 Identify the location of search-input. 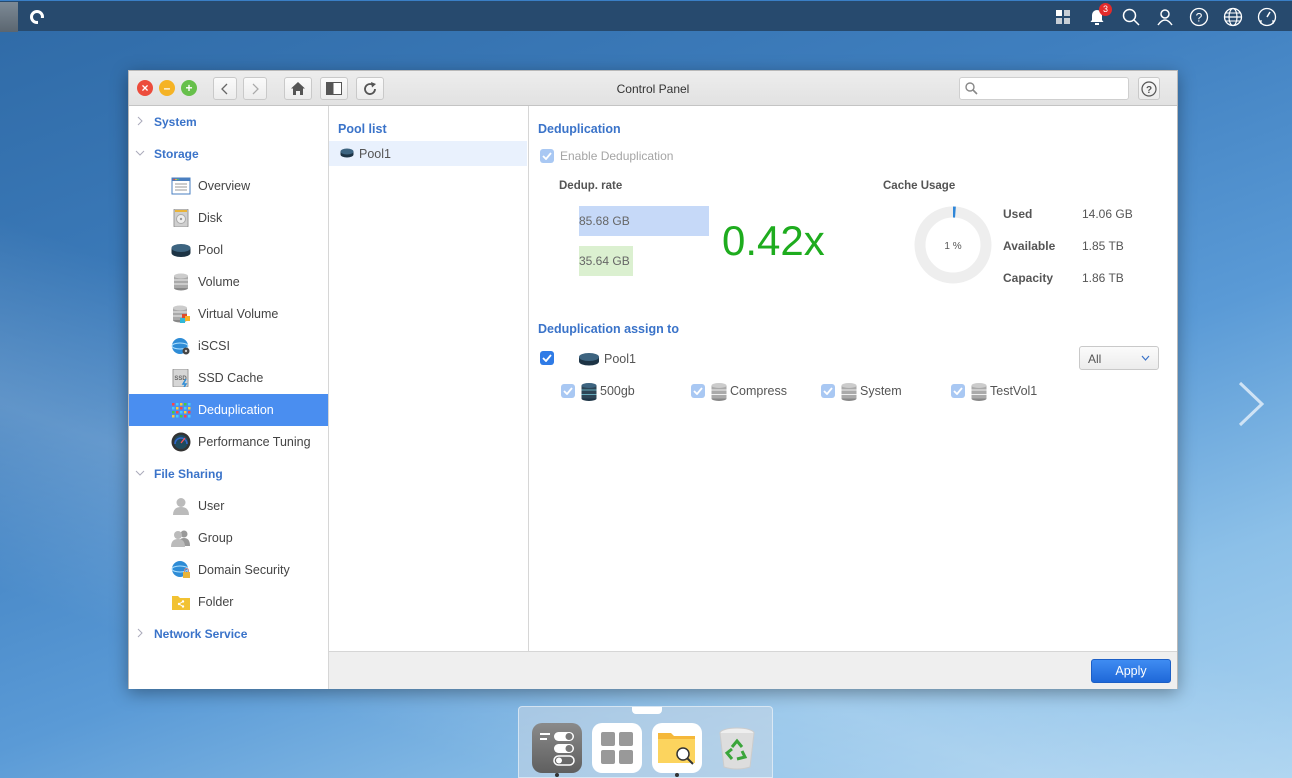
(1052, 89).